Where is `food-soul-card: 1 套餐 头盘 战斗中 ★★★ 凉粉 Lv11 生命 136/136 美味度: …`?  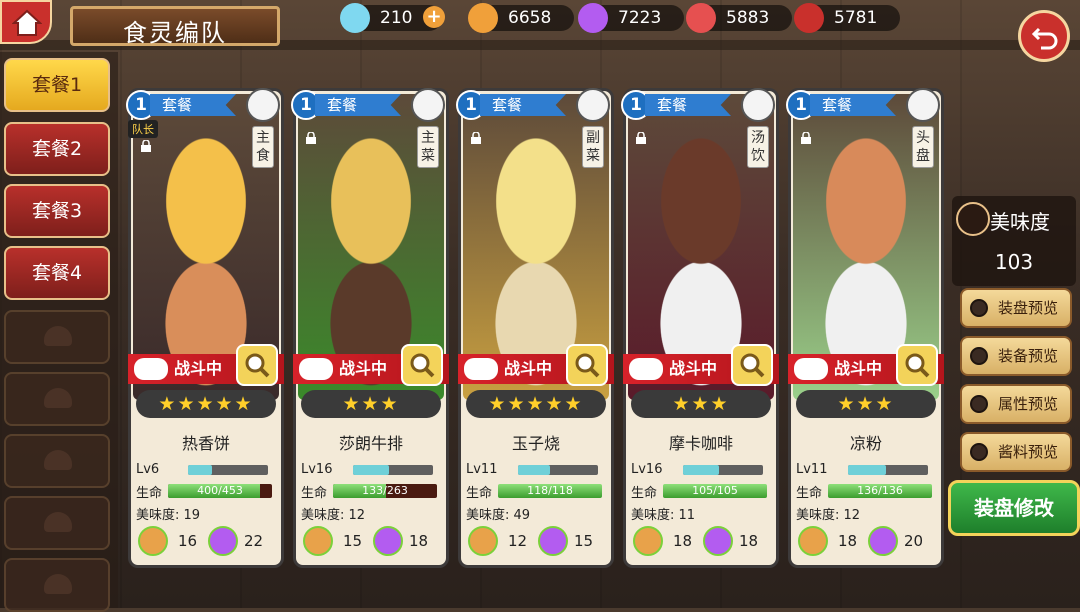 food-soul-card: 1 套餐 头盘 战斗中 ★★★ 凉粉 Lv11 生命 136/136 美味度: … is located at coordinates (865, 328).